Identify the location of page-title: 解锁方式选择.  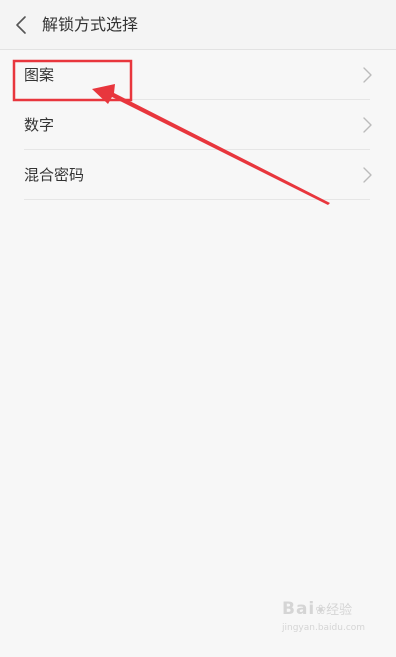
(90, 24).